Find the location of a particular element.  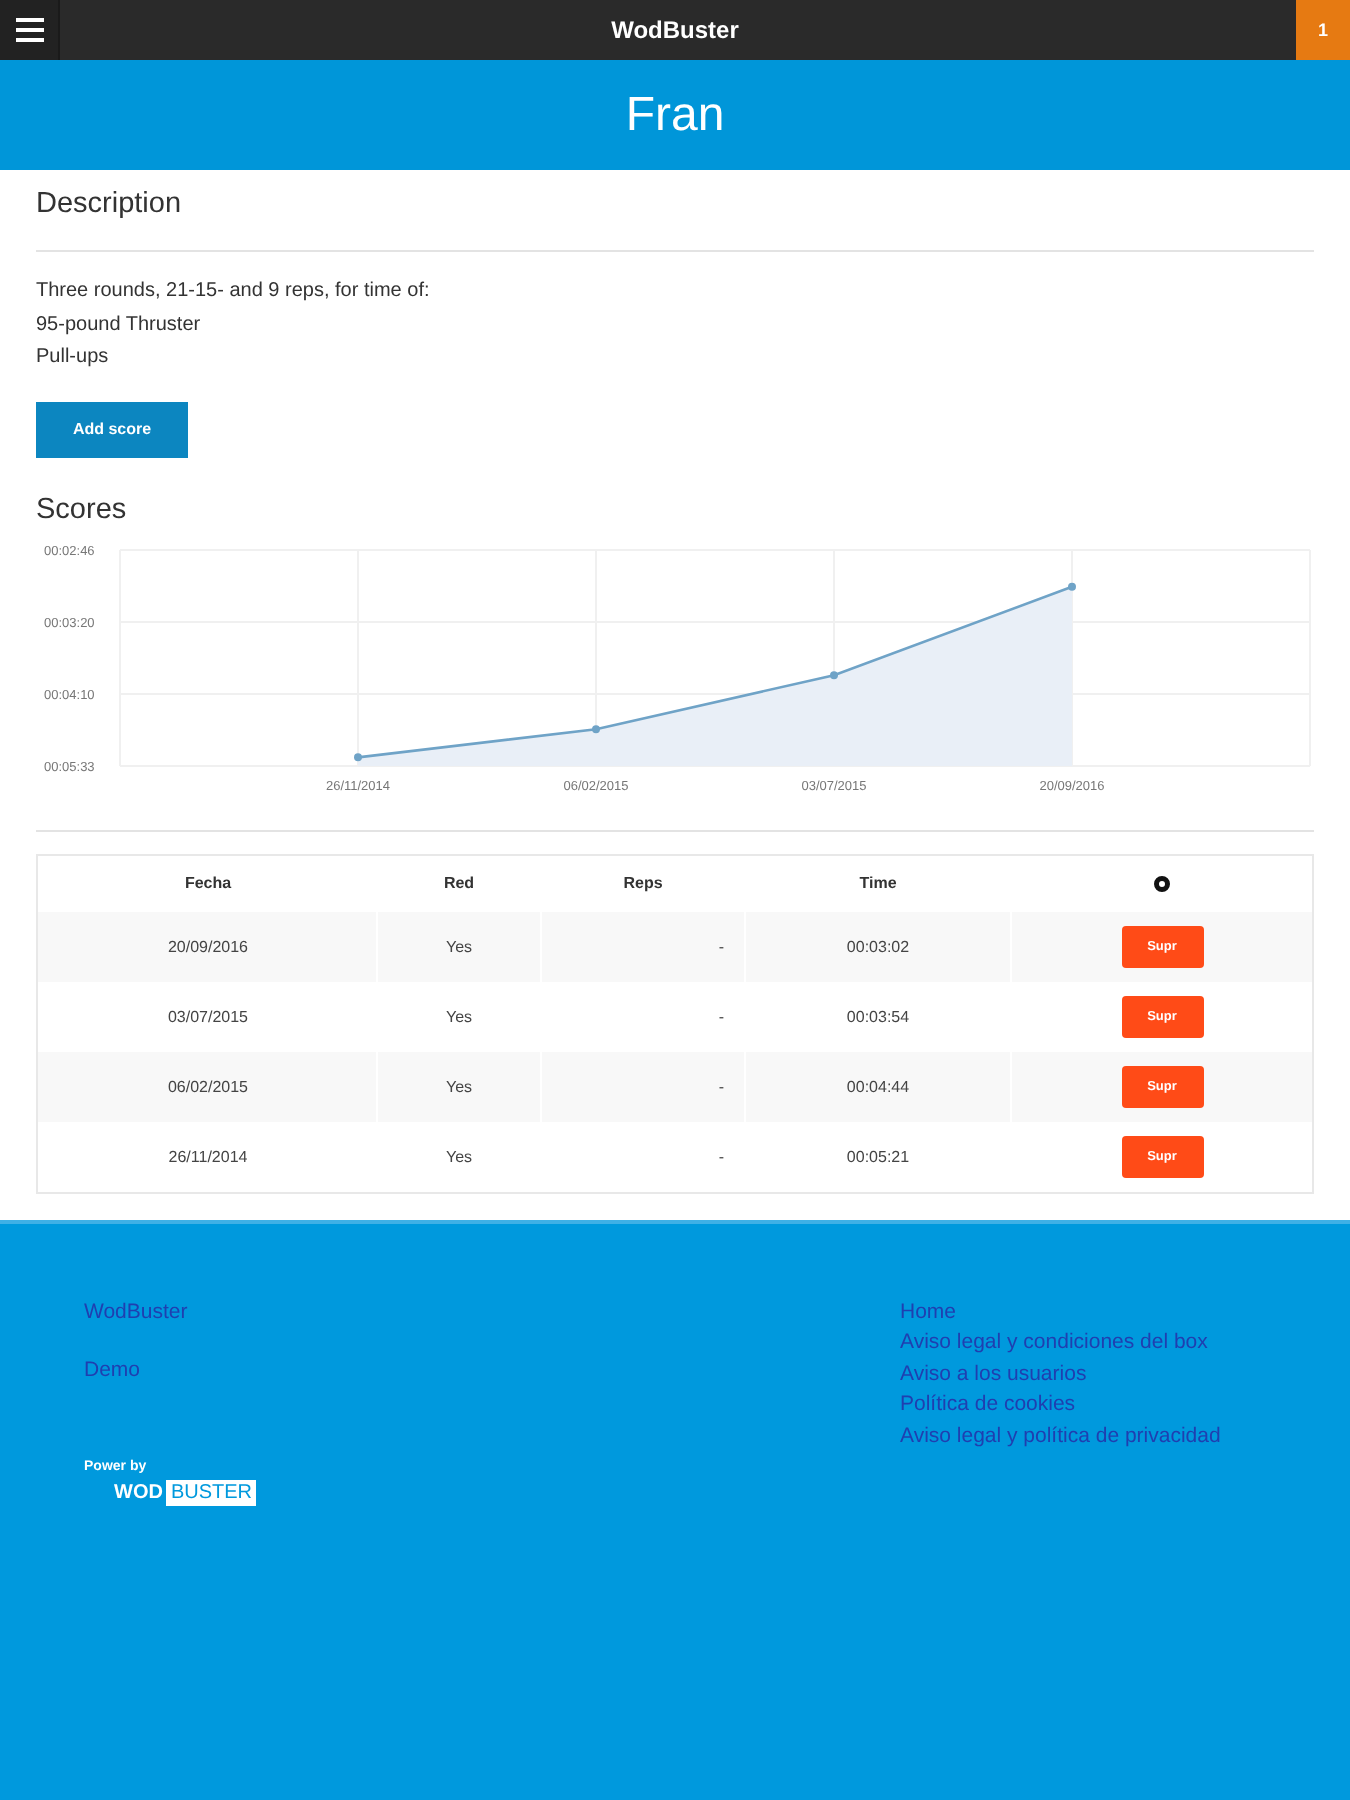

footer-link: WodBuster is located at coordinates (136, 1313).